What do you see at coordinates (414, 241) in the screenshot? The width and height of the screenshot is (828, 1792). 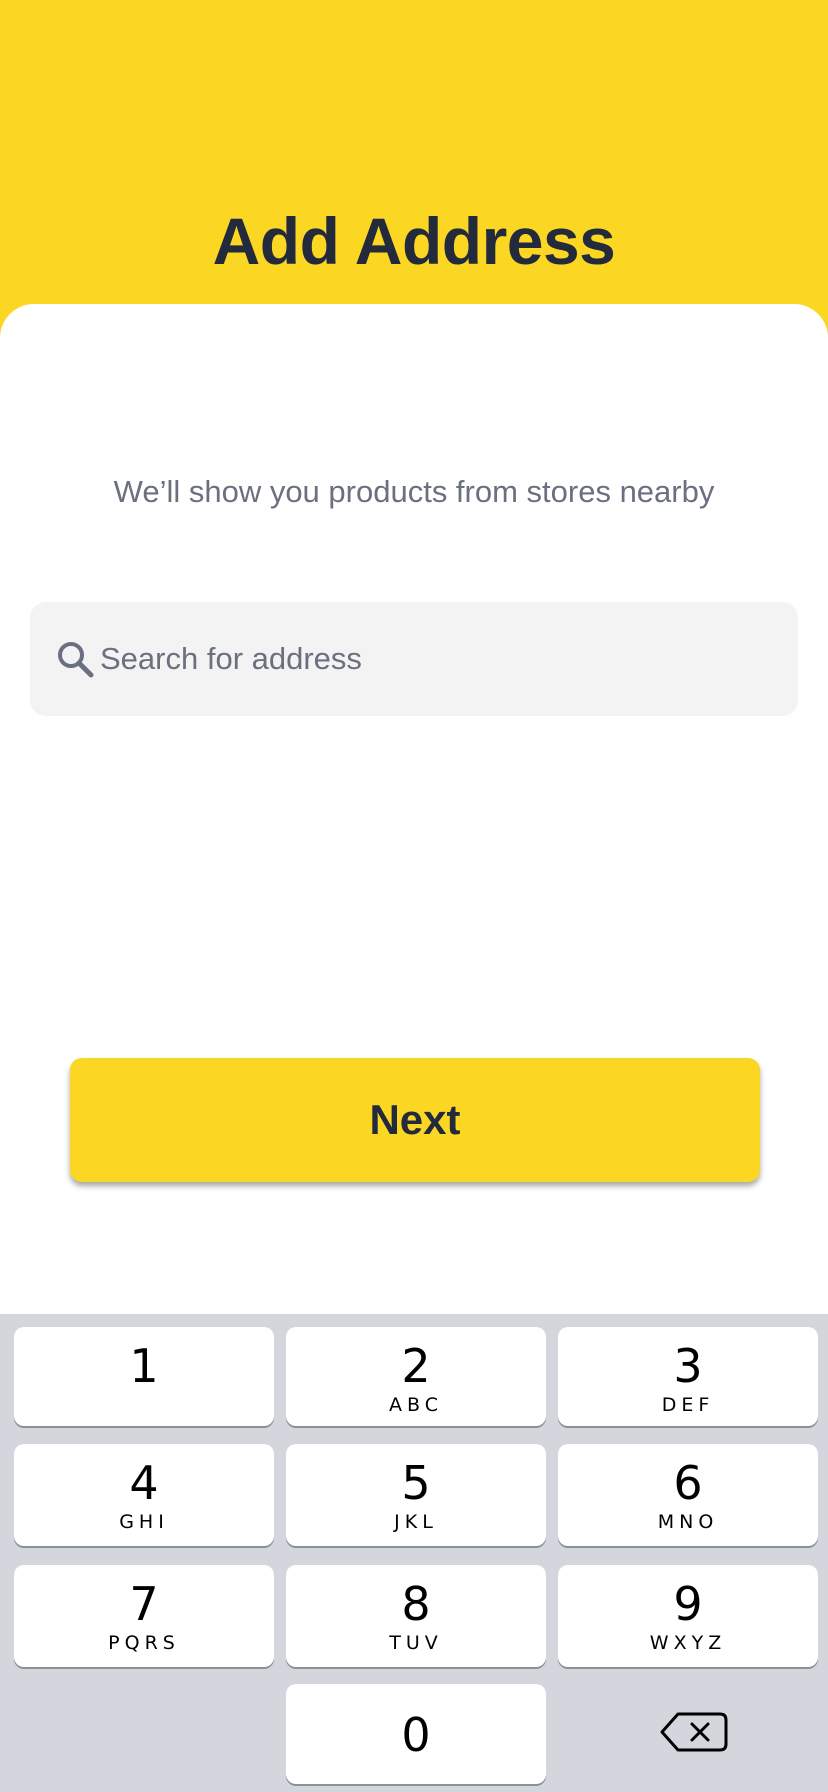 I see `page-title: Add Address` at bounding box center [414, 241].